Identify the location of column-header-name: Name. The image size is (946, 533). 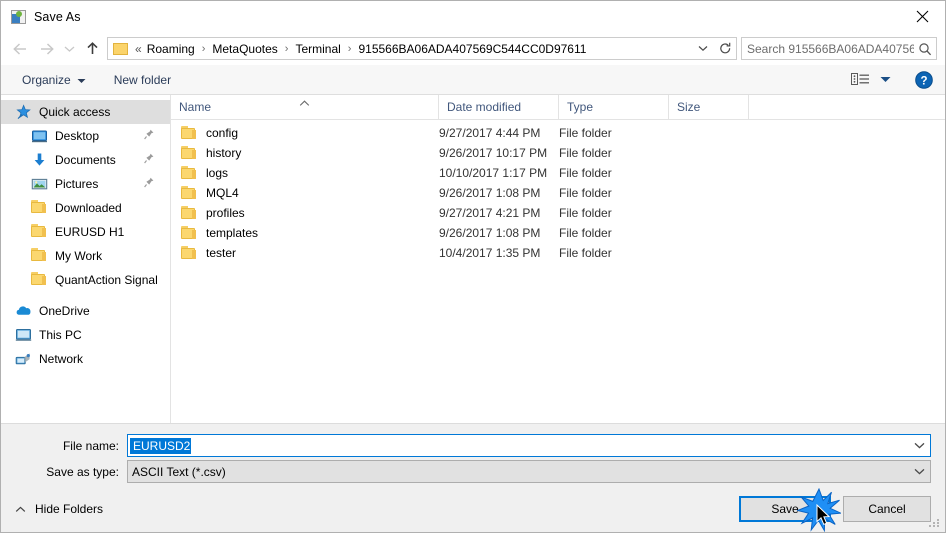
(305, 107).